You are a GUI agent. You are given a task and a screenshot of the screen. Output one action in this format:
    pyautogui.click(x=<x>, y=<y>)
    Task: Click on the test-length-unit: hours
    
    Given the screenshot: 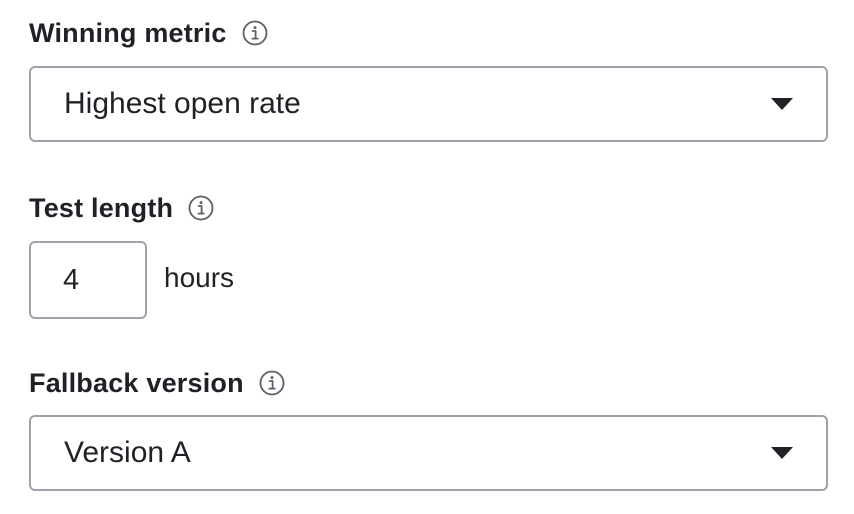 What is the action you would take?
    pyautogui.click(x=199, y=277)
    